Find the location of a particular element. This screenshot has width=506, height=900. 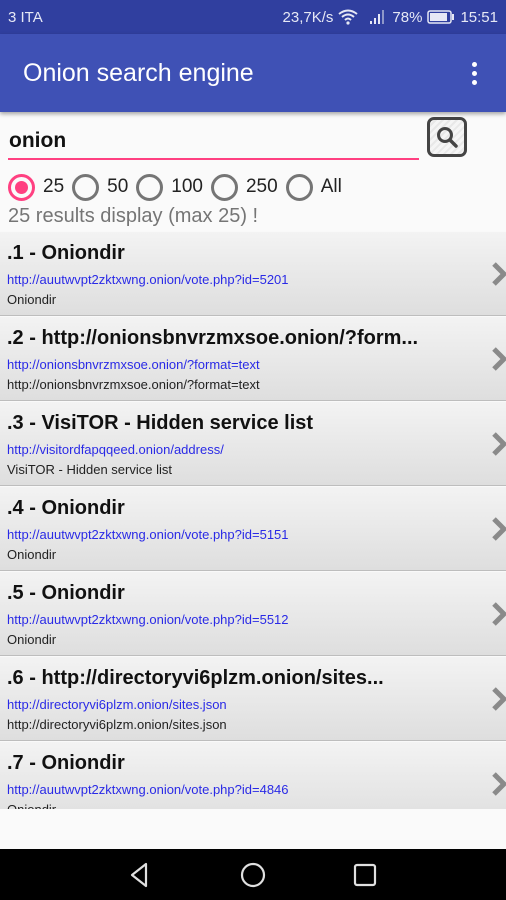

status-bar: 3 ITA 23,7K/s 78% 15:51 is located at coordinates (253, 17).